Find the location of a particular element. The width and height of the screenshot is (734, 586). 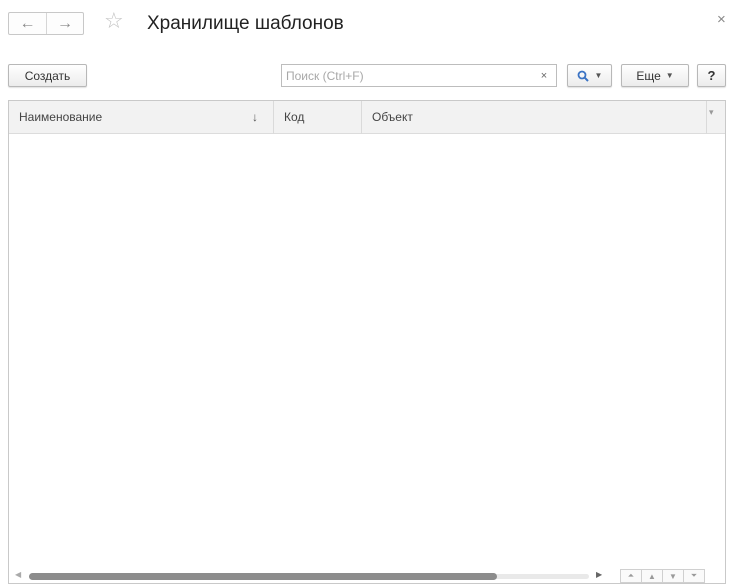

title-bar: ← → ☆ Хранилище шаблонов × is located at coordinates (367, 25).